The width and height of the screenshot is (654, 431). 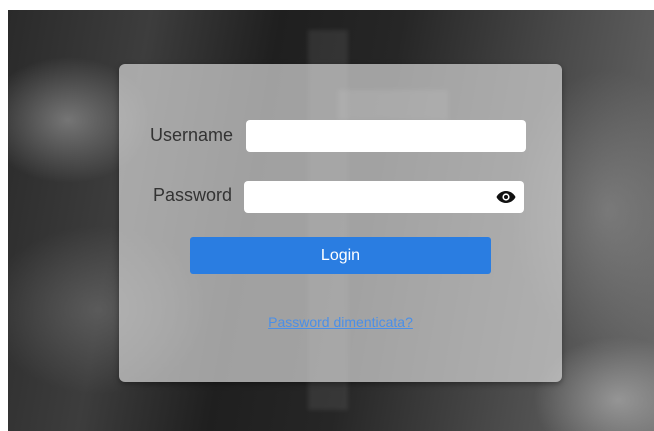 I want to click on forgot-password-link: Password dimenticata?, so click(x=340, y=322).